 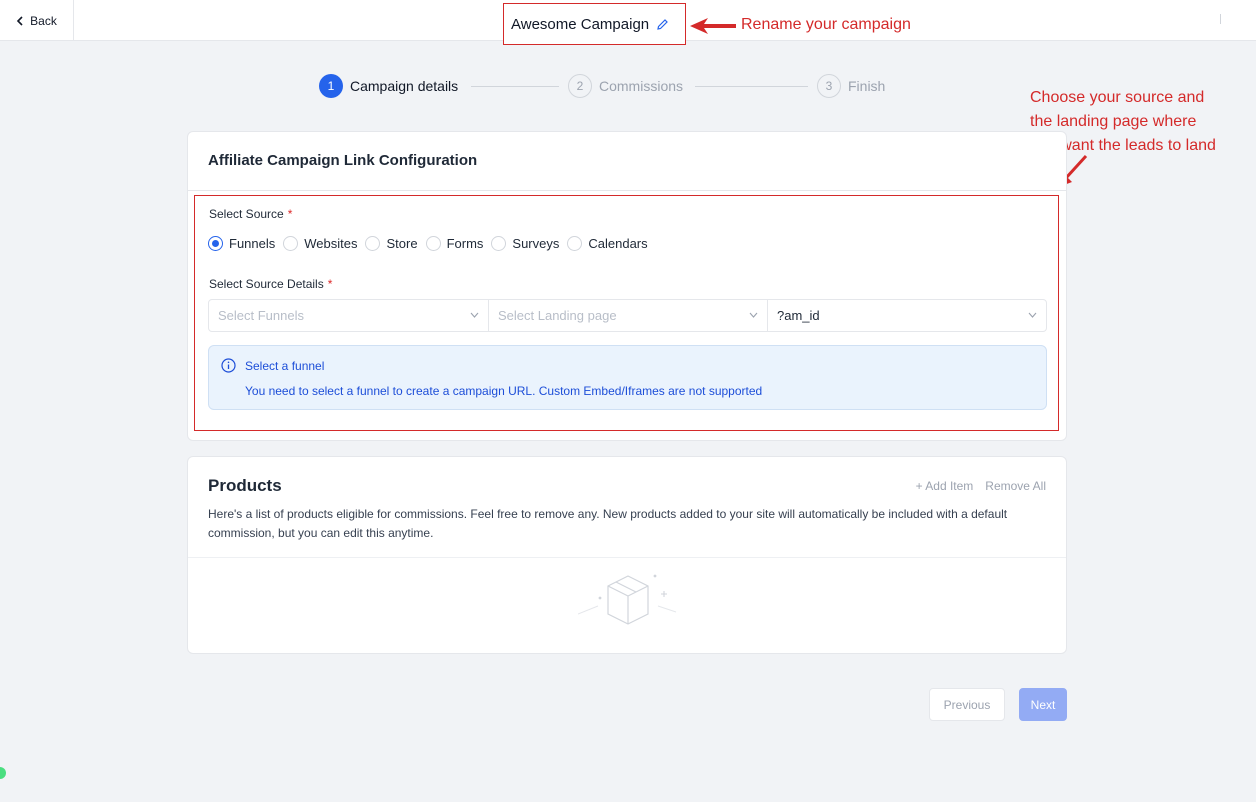 I want to click on step-finish: 3 Finish, so click(x=851, y=86).